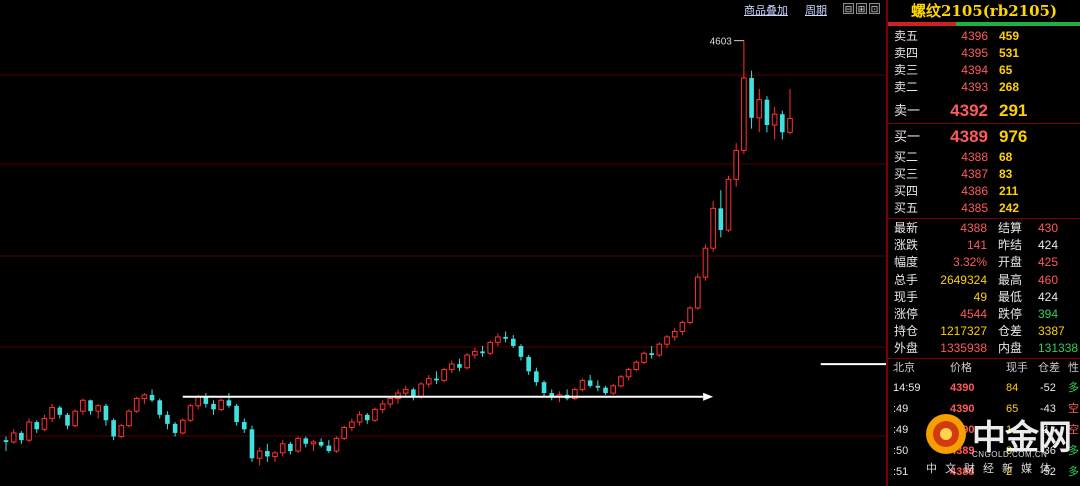 Image resolution: width=1080 pixels, height=486 pixels. Describe the element at coordinates (984, 12) in the screenshot. I see `contract-title: 螺纹2105(rb2105)` at that location.